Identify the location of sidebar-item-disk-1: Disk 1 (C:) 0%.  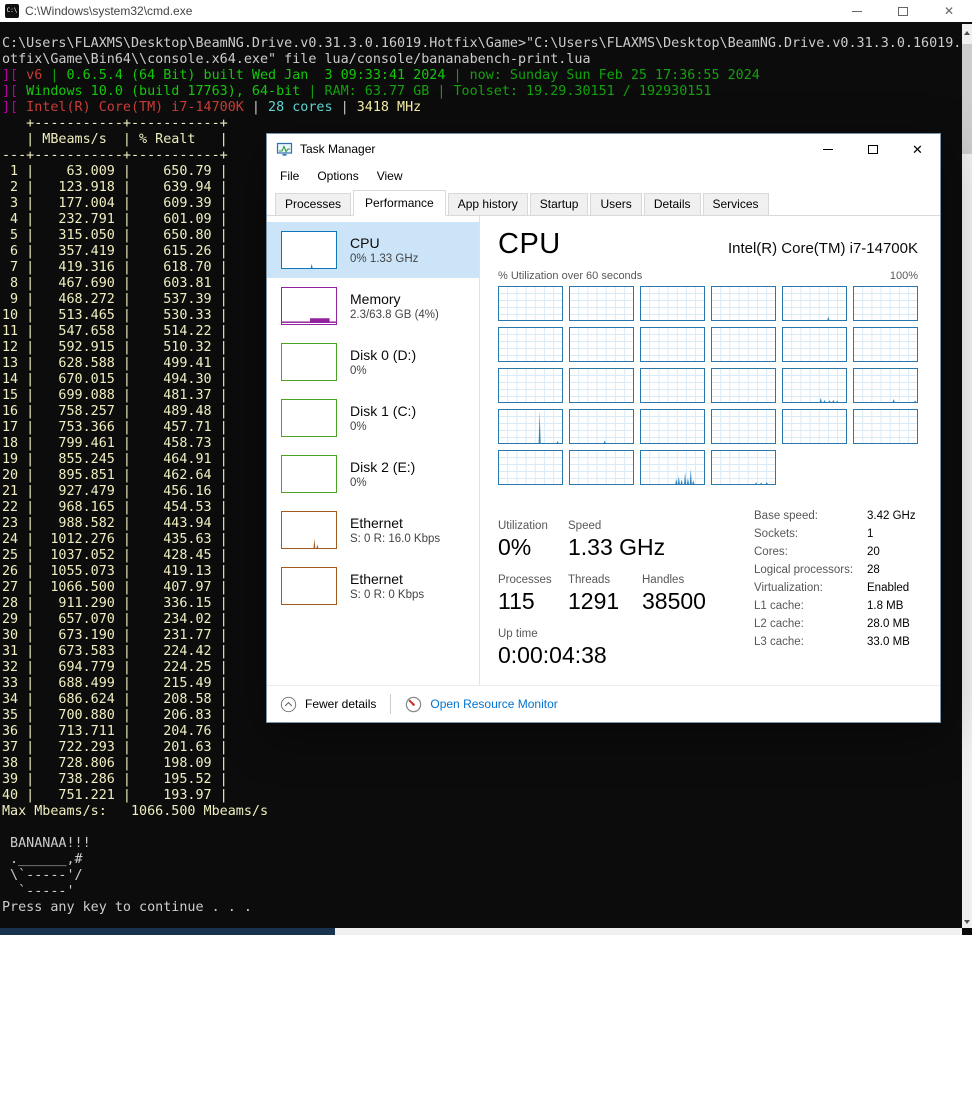
(373, 418).